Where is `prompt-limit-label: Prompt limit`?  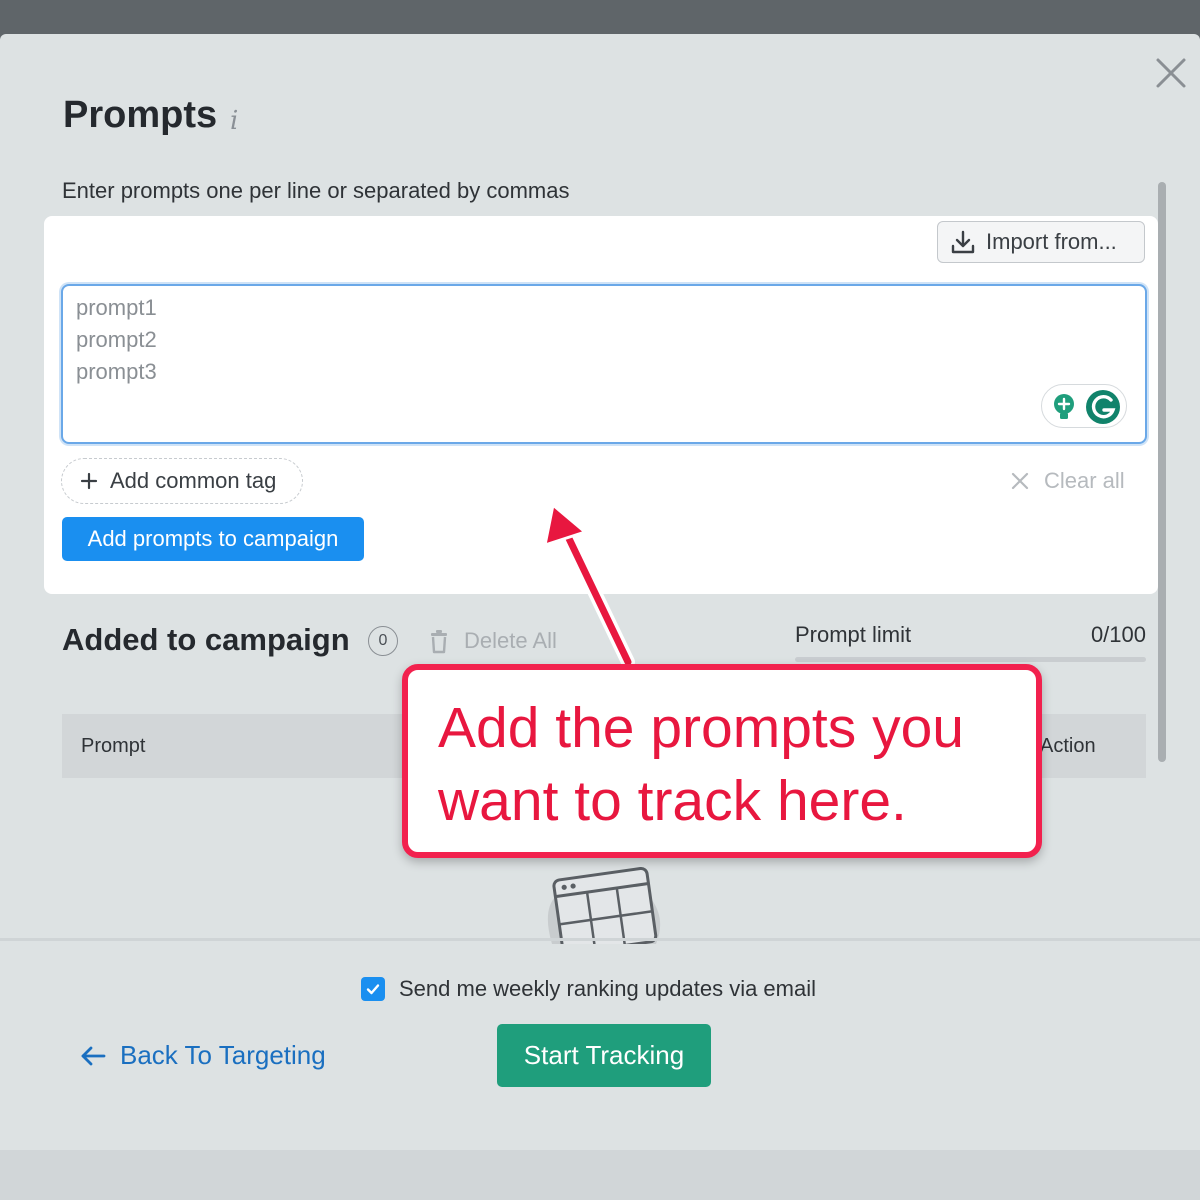 prompt-limit-label: Prompt limit is located at coordinates (853, 634).